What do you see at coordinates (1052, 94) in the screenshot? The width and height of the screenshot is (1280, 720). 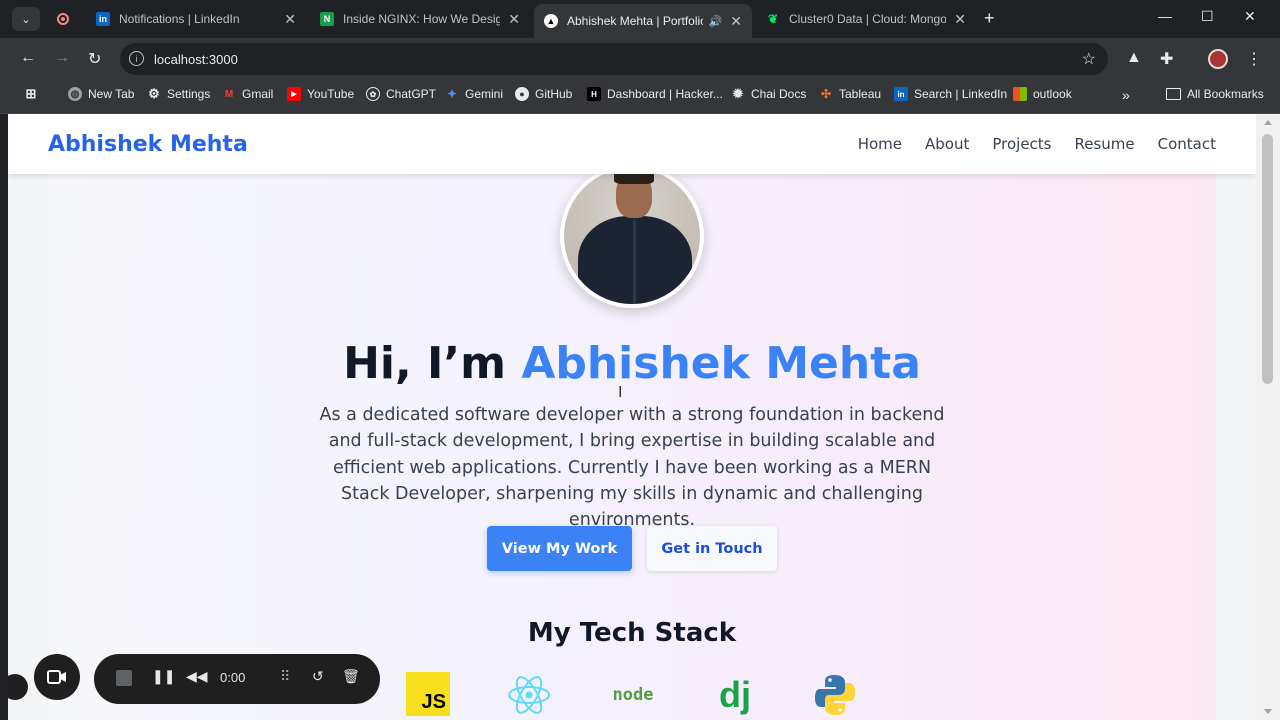 I see `bookmark-label: outlook` at bounding box center [1052, 94].